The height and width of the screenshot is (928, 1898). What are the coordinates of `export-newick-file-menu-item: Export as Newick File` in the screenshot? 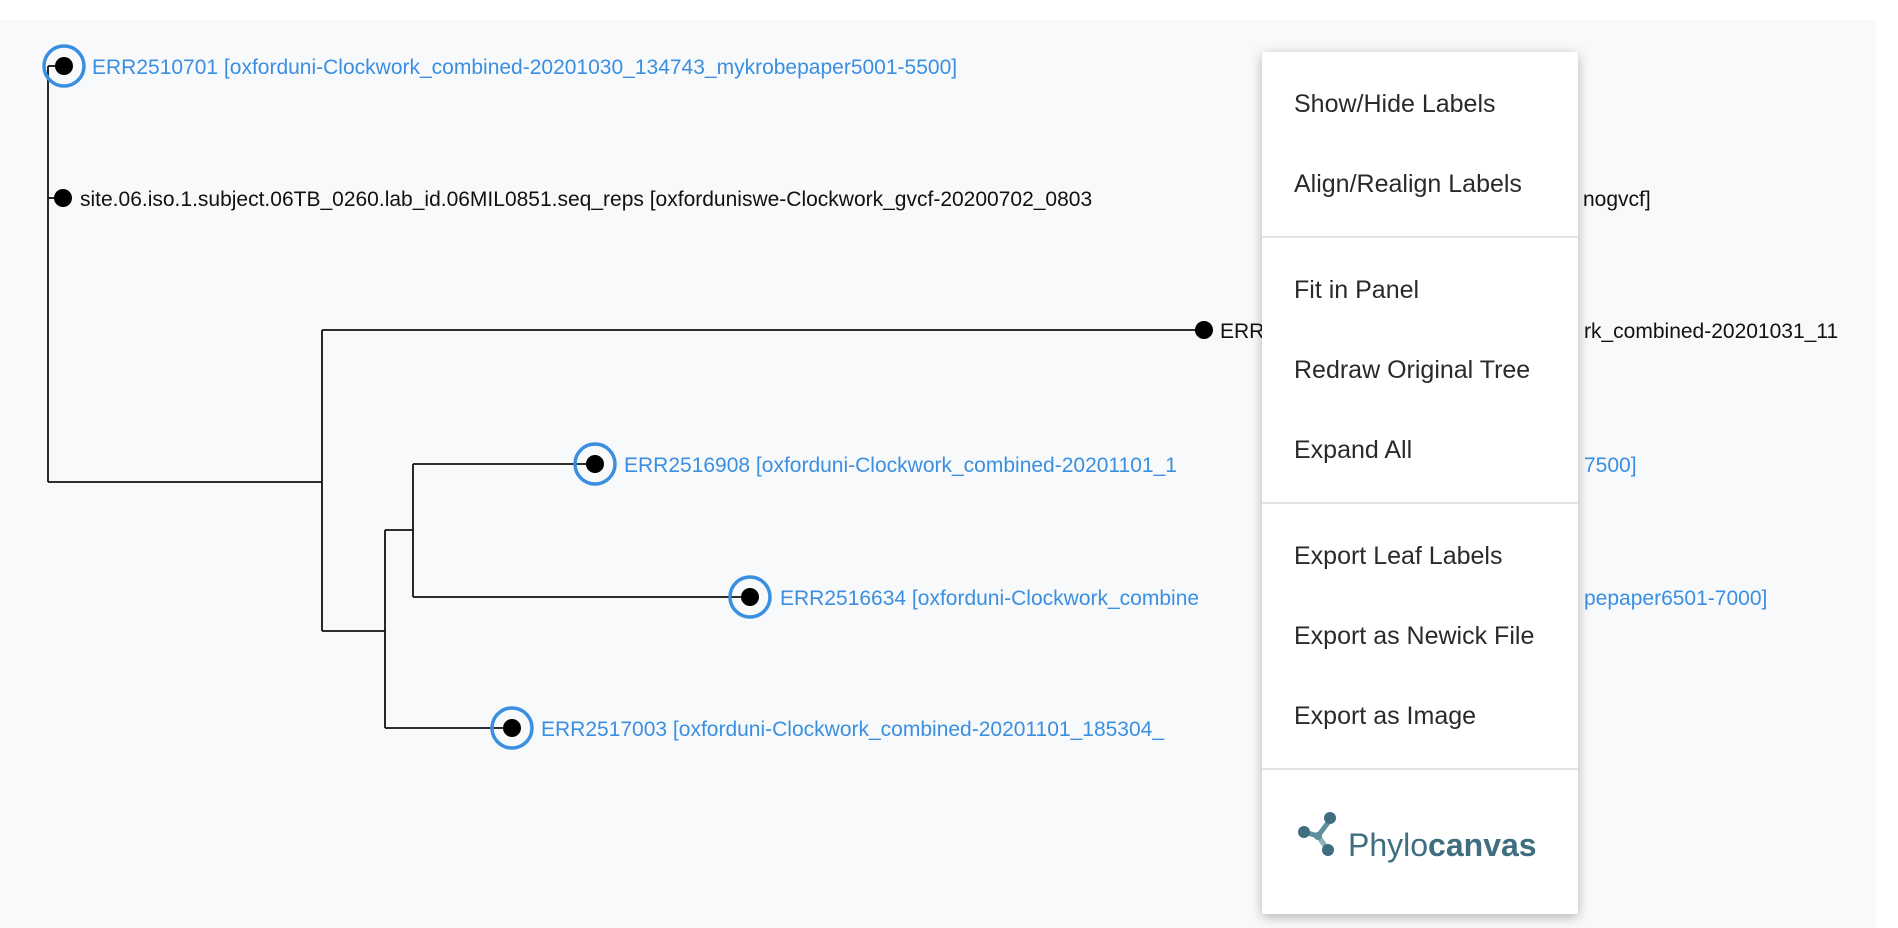 It's located at (1420, 636).